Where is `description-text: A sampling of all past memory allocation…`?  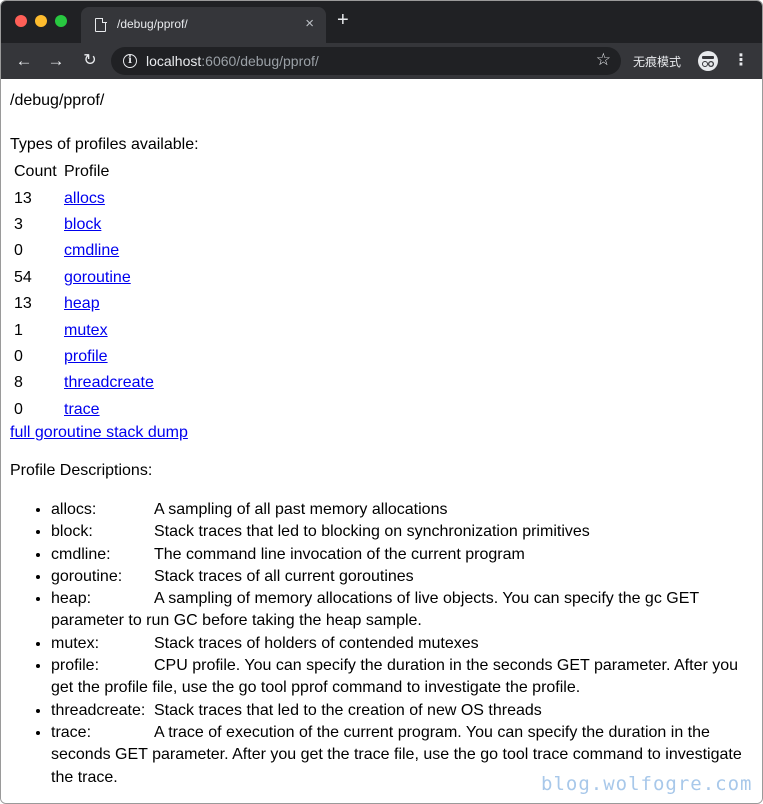
description-text: A sampling of all past memory allocation… is located at coordinates (301, 509).